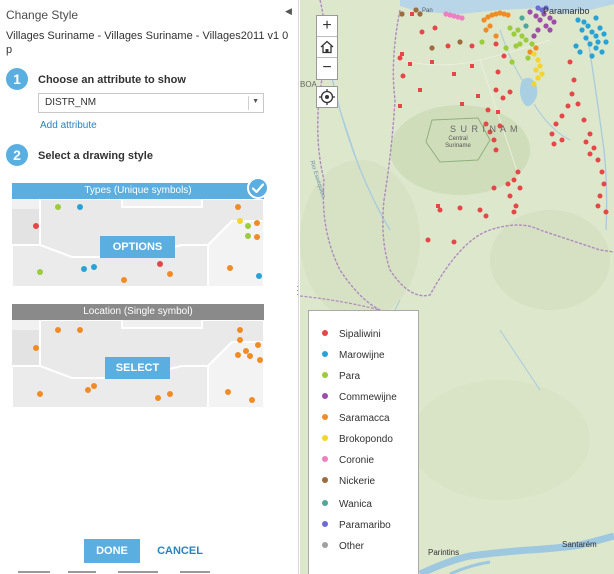  I want to click on legend-item: Wanica, so click(347, 505).